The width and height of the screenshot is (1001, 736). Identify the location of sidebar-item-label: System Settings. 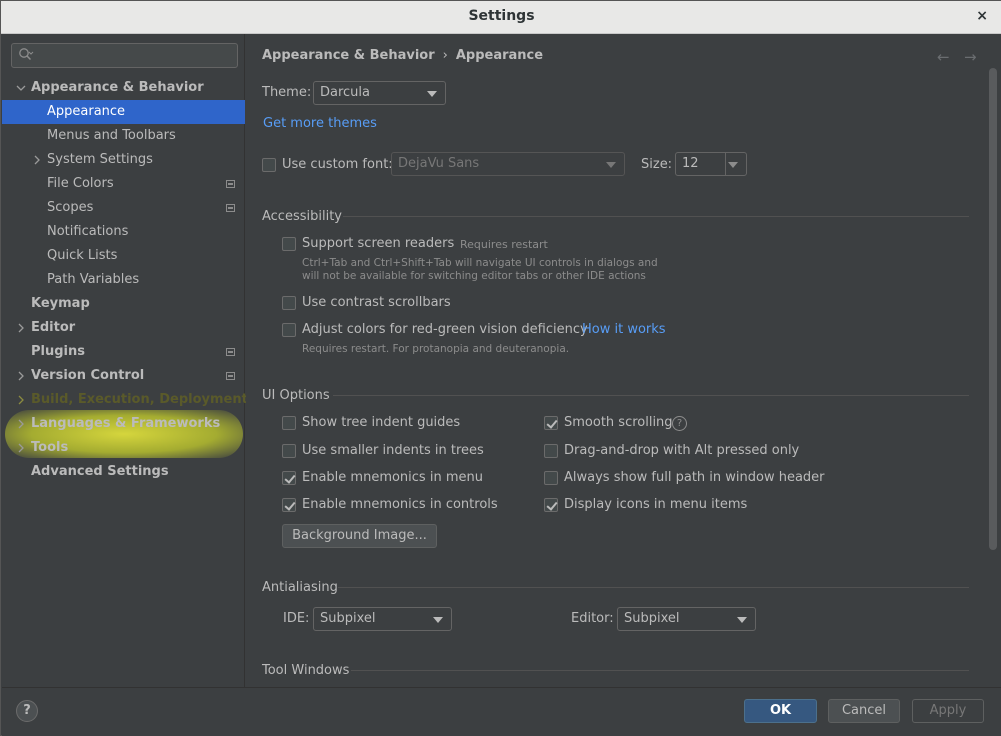
(100, 159).